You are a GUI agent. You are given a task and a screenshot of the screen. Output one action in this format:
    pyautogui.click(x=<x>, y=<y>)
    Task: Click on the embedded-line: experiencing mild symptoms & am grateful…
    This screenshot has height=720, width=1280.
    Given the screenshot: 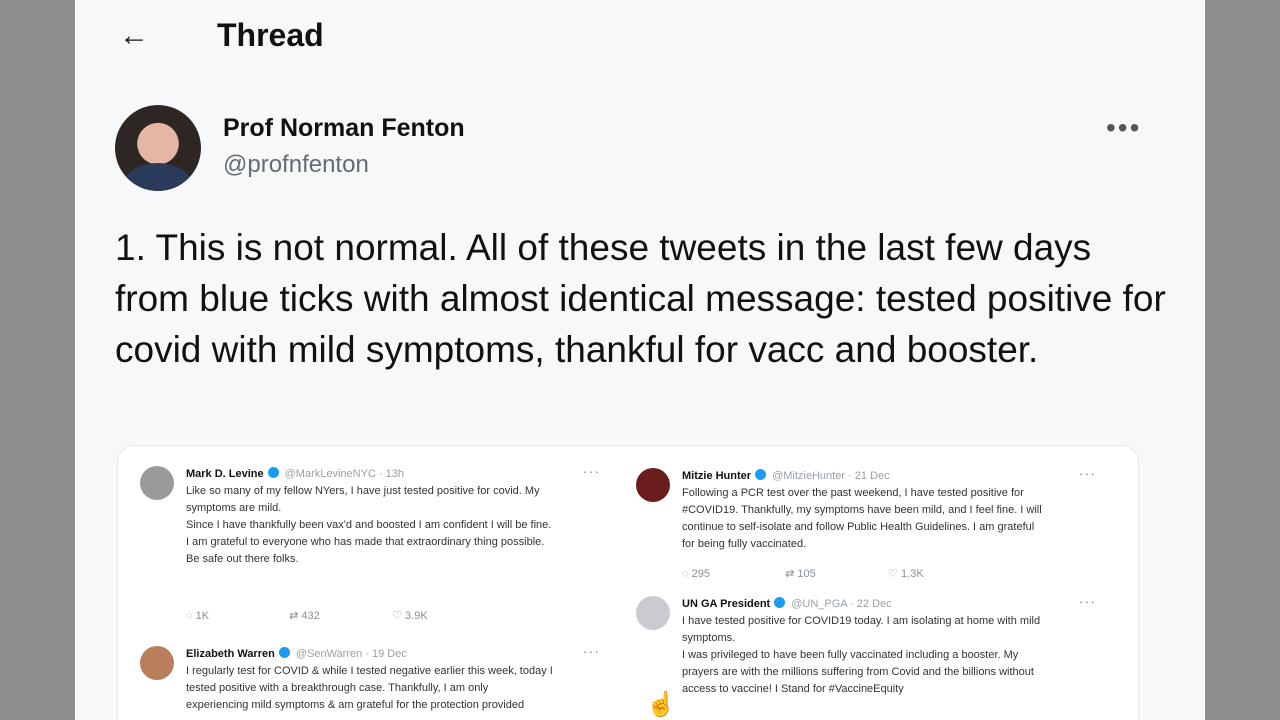 What is the action you would take?
    pyautogui.click(x=355, y=705)
    